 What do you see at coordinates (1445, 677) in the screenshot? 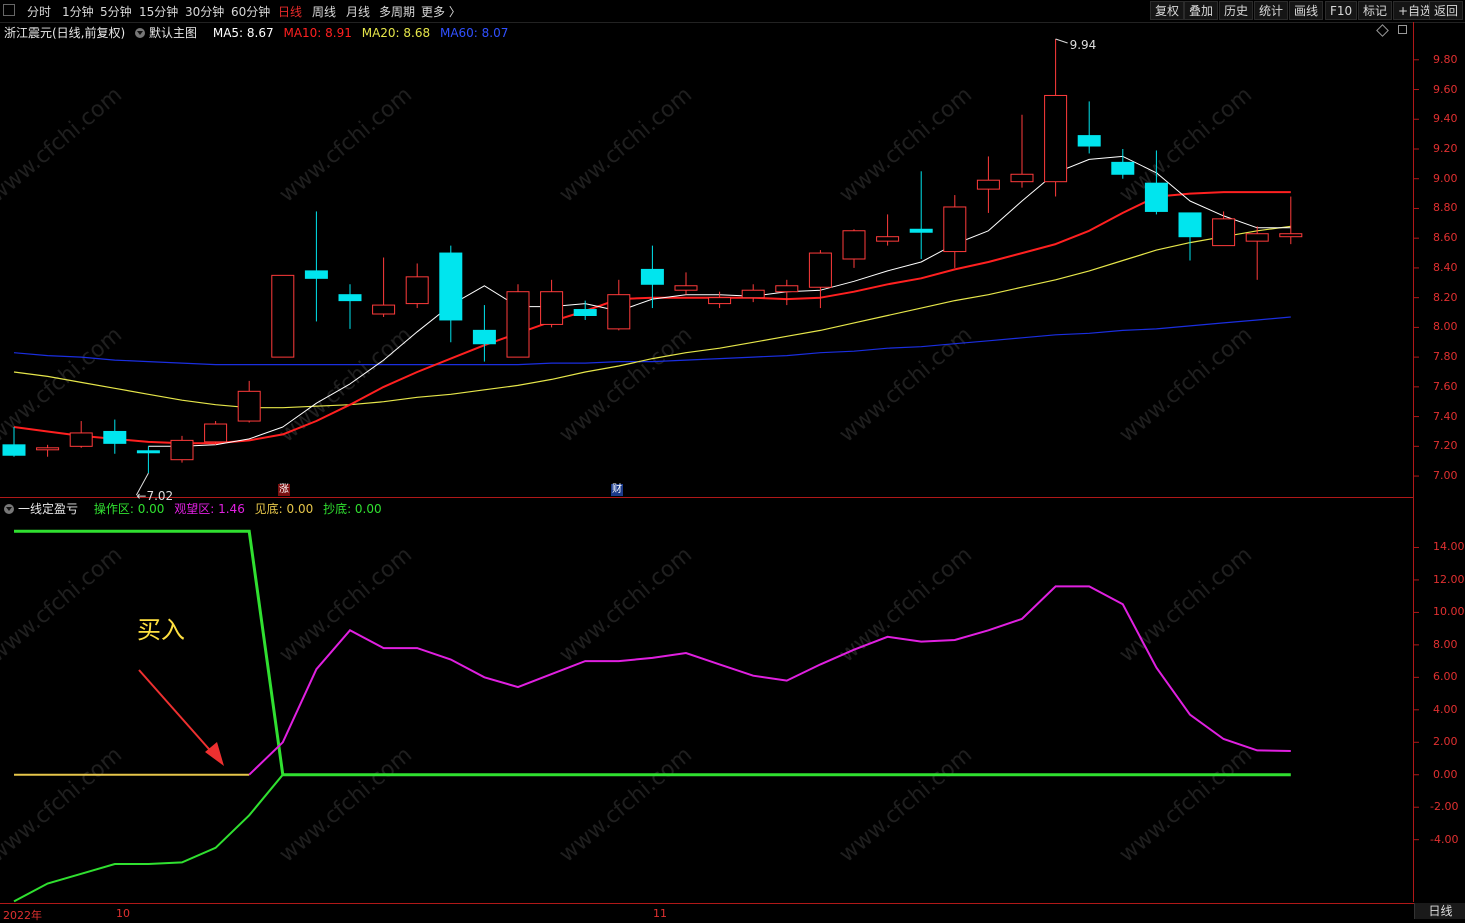
I see `indicator-tick-label: 6.00` at bounding box center [1445, 677].